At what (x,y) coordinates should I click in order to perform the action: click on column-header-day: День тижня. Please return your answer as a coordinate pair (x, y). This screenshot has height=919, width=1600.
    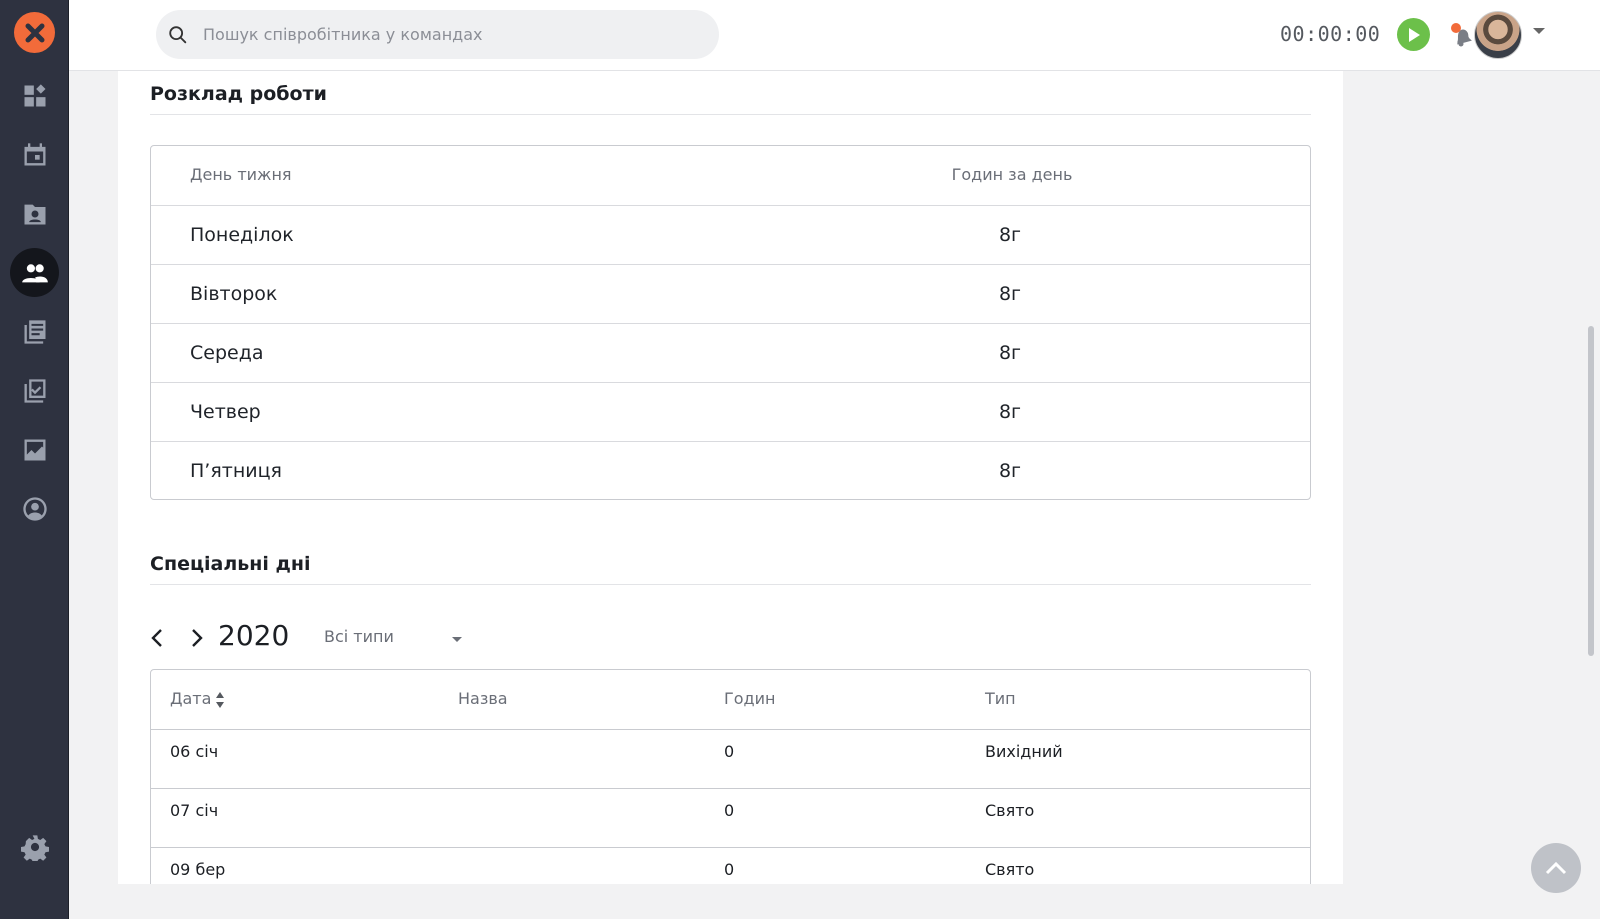
    Looking at the image, I should click on (241, 174).